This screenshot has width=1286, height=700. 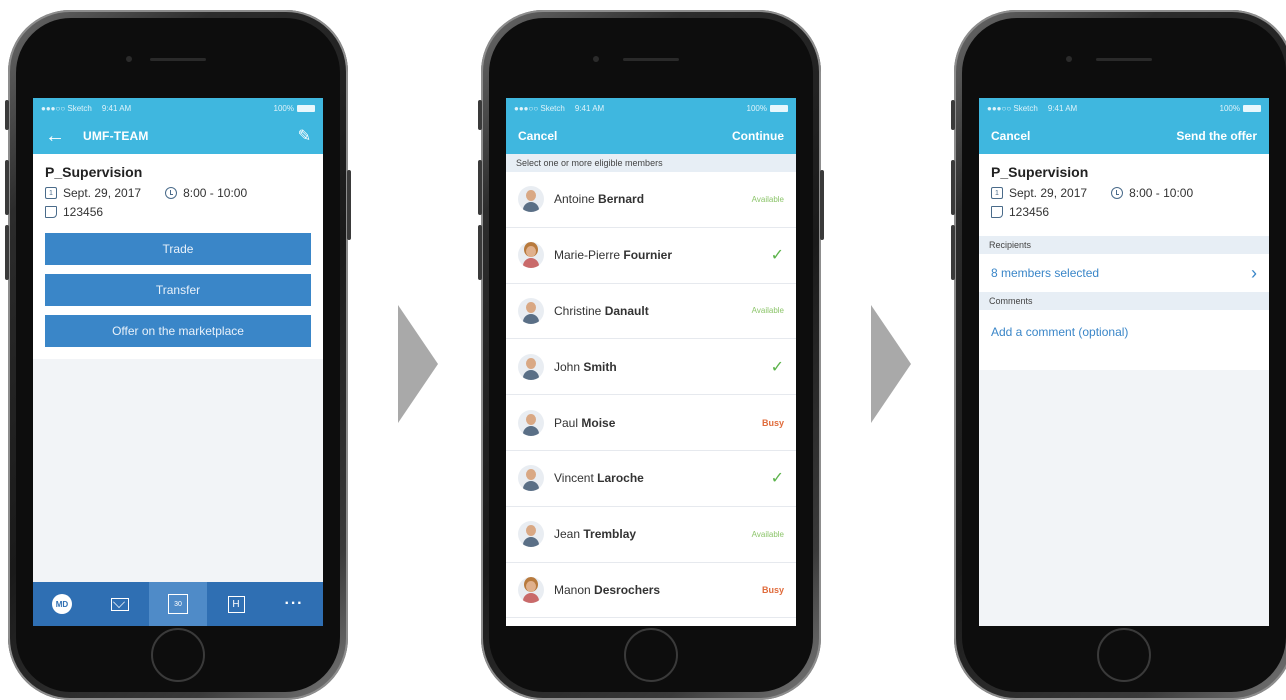 I want to click on member-last-name: Smith, so click(x=600, y=366).